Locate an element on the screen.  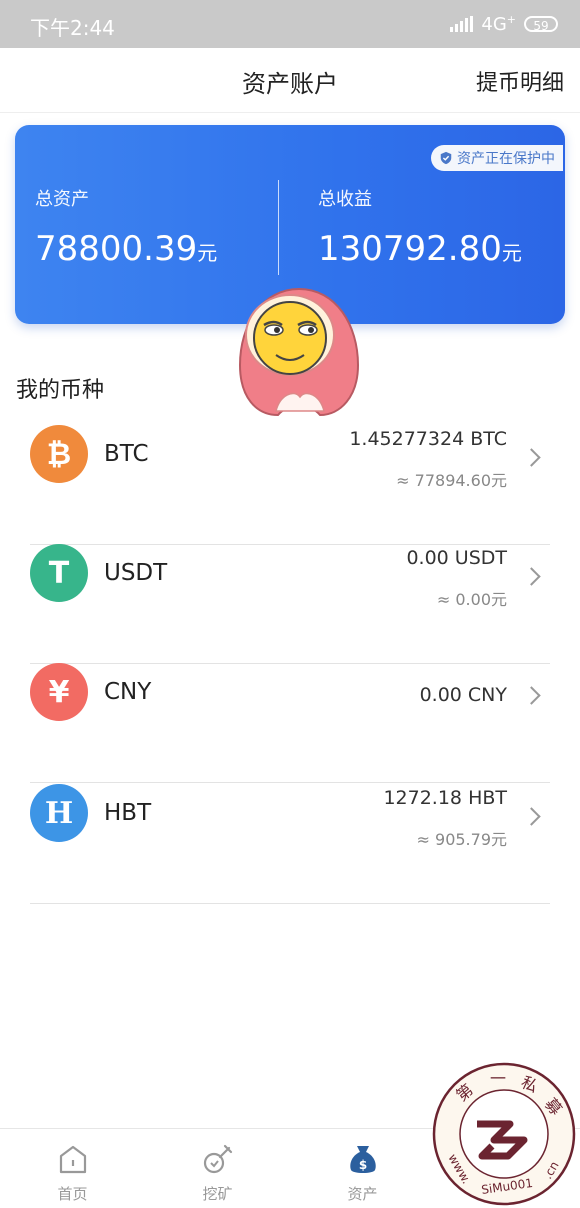
emoji-sticker is located at coordinates (299, 352).